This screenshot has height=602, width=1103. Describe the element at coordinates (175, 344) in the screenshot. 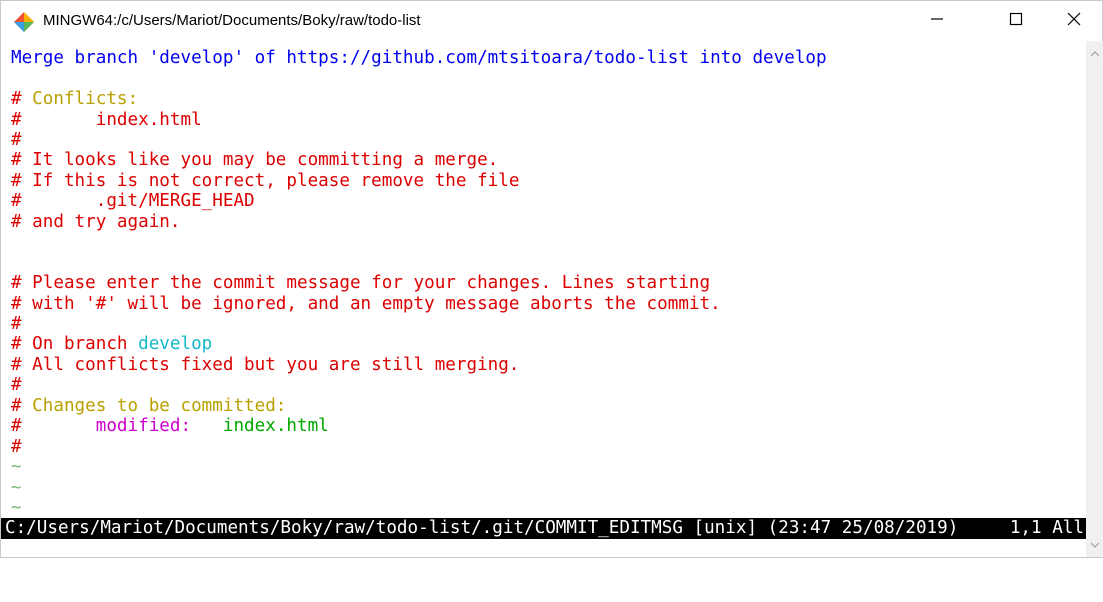

I see `branch-name: develop` at that location.